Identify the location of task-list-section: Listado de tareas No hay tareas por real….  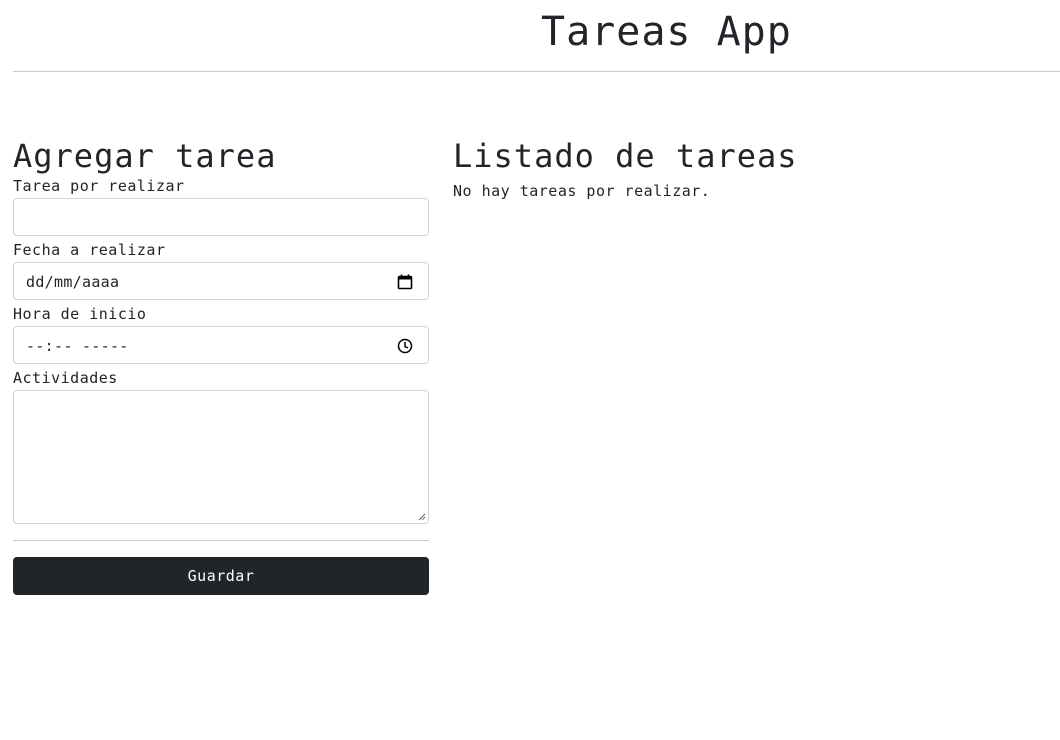
(743, 168).